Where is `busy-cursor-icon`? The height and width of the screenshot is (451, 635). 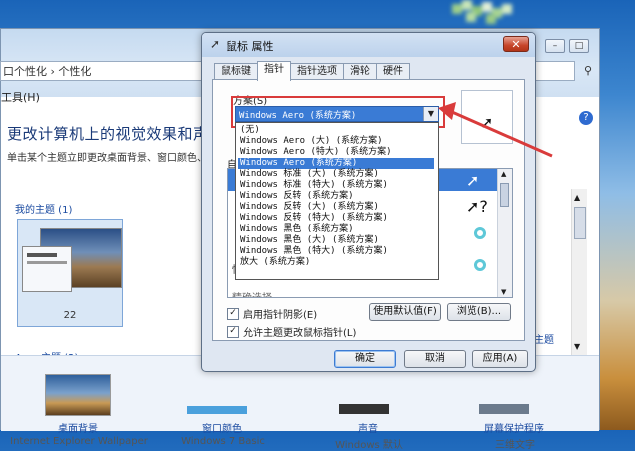 busy-cursor-icon is located at coordinates (480, 265).